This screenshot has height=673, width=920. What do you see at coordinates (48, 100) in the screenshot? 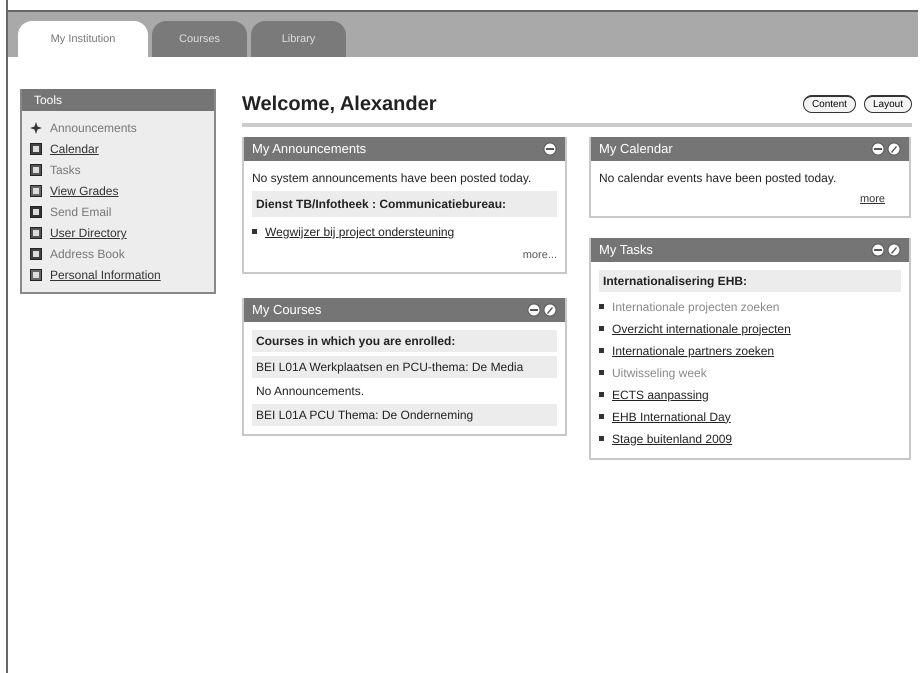
I see `tools-title: Tools` at bounding box center [48, 100].